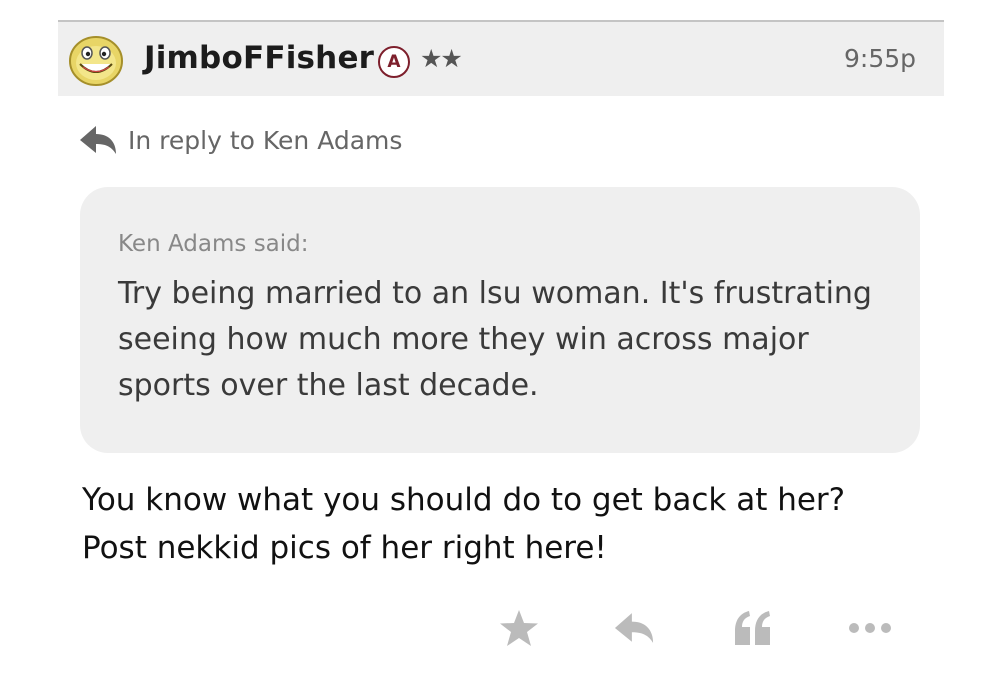 The image size is (1000, 682). I want to click on post-header: JimboFFisher A ★★ 9:55p, so click(501, 58).